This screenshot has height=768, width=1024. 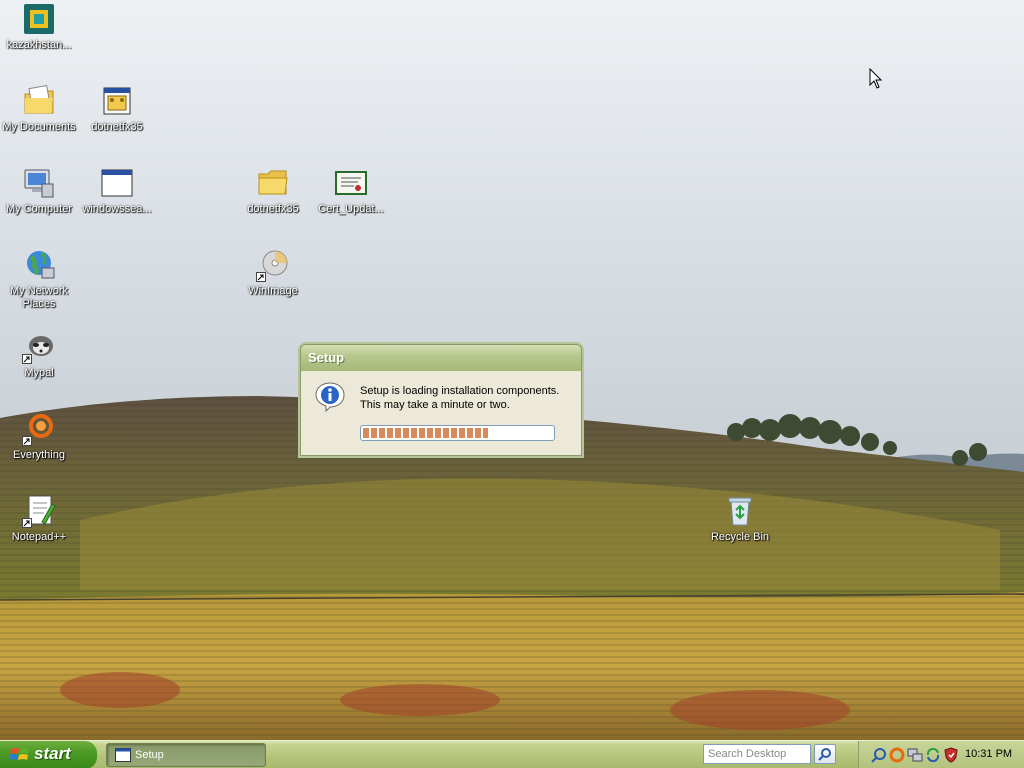 I want to click on taskbar: start Setup Search Desktop 10:31 PM, so click(x=512, y=754).